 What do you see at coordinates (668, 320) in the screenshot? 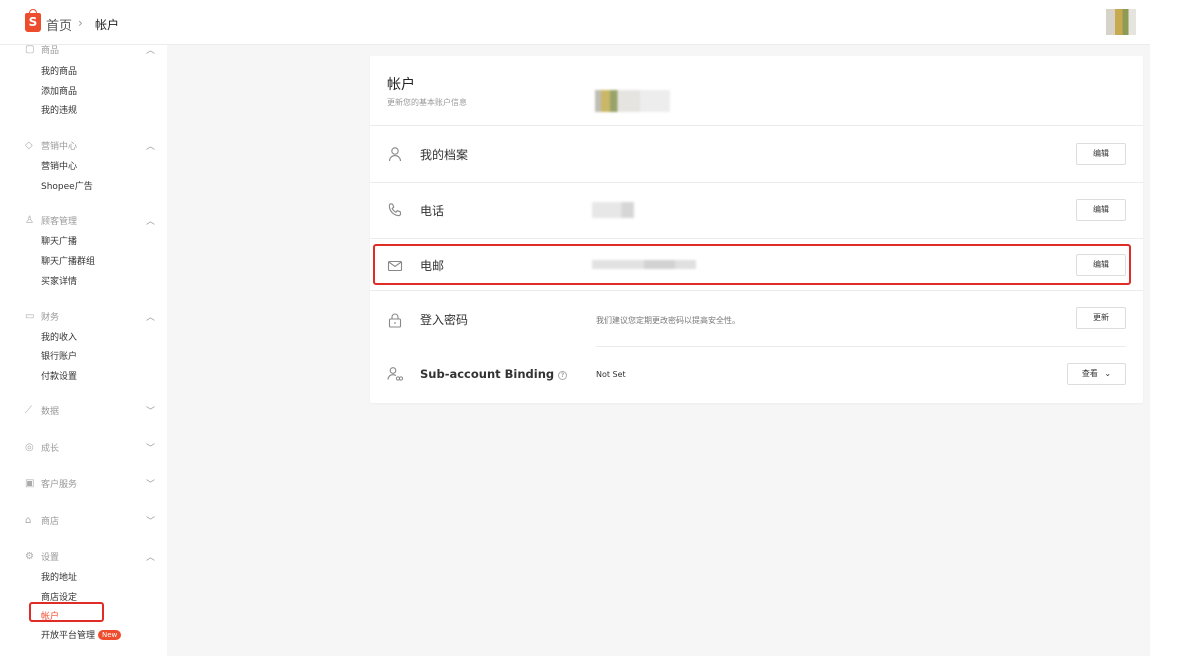
I see `password-hint: 我们建议您定期更改密码以提高安全性。` at bounding box center [668, 320].